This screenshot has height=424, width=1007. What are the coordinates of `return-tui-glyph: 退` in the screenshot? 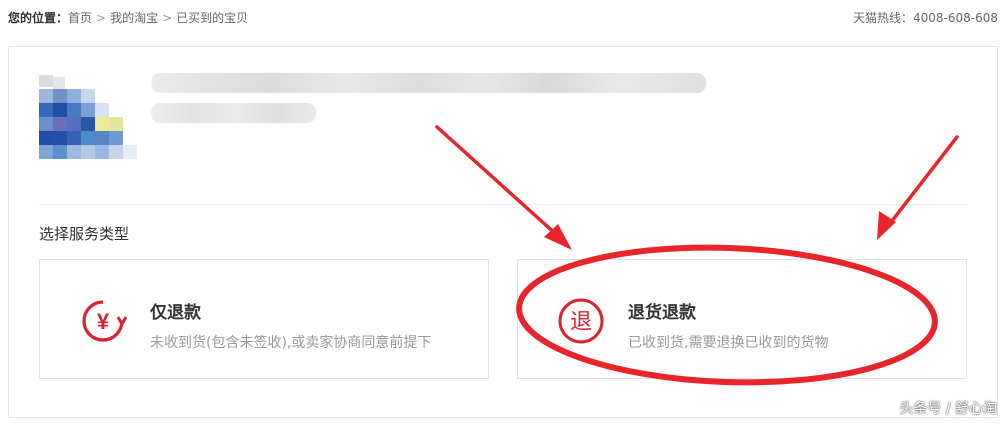 It's located at (581, 322).